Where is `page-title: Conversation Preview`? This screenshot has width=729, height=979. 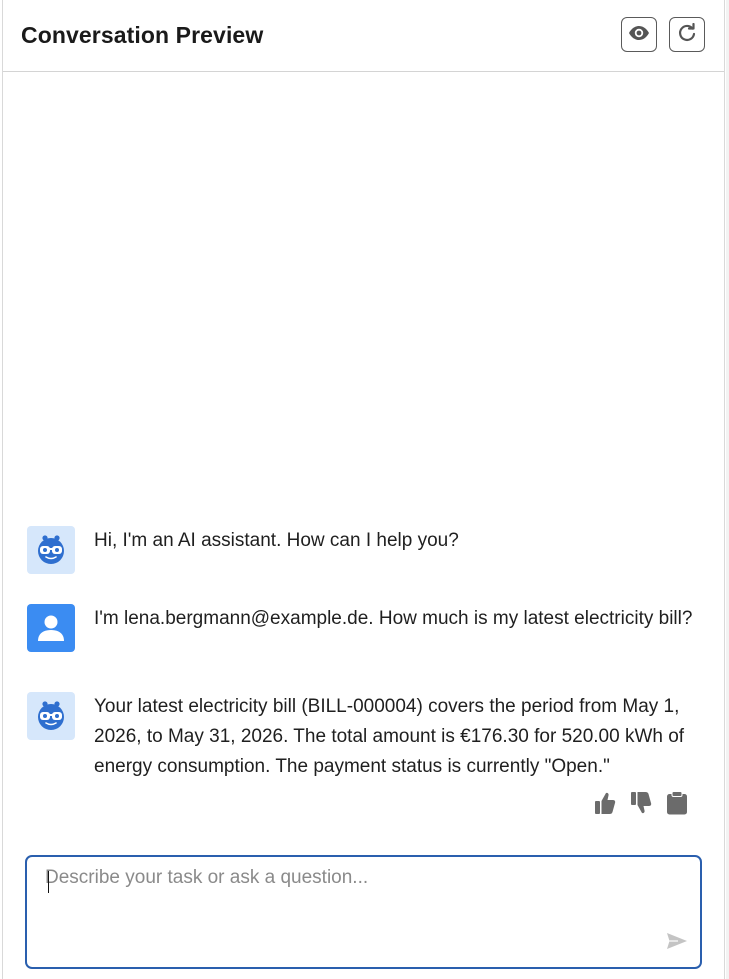
page-title: Conversation Preview is located at coordinates (142, 35).